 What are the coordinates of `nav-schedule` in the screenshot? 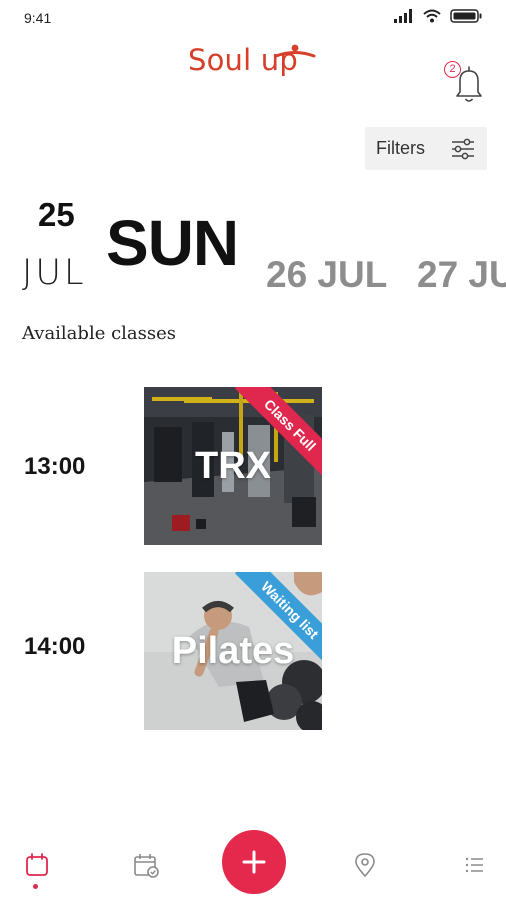 It's located at (37, 865).